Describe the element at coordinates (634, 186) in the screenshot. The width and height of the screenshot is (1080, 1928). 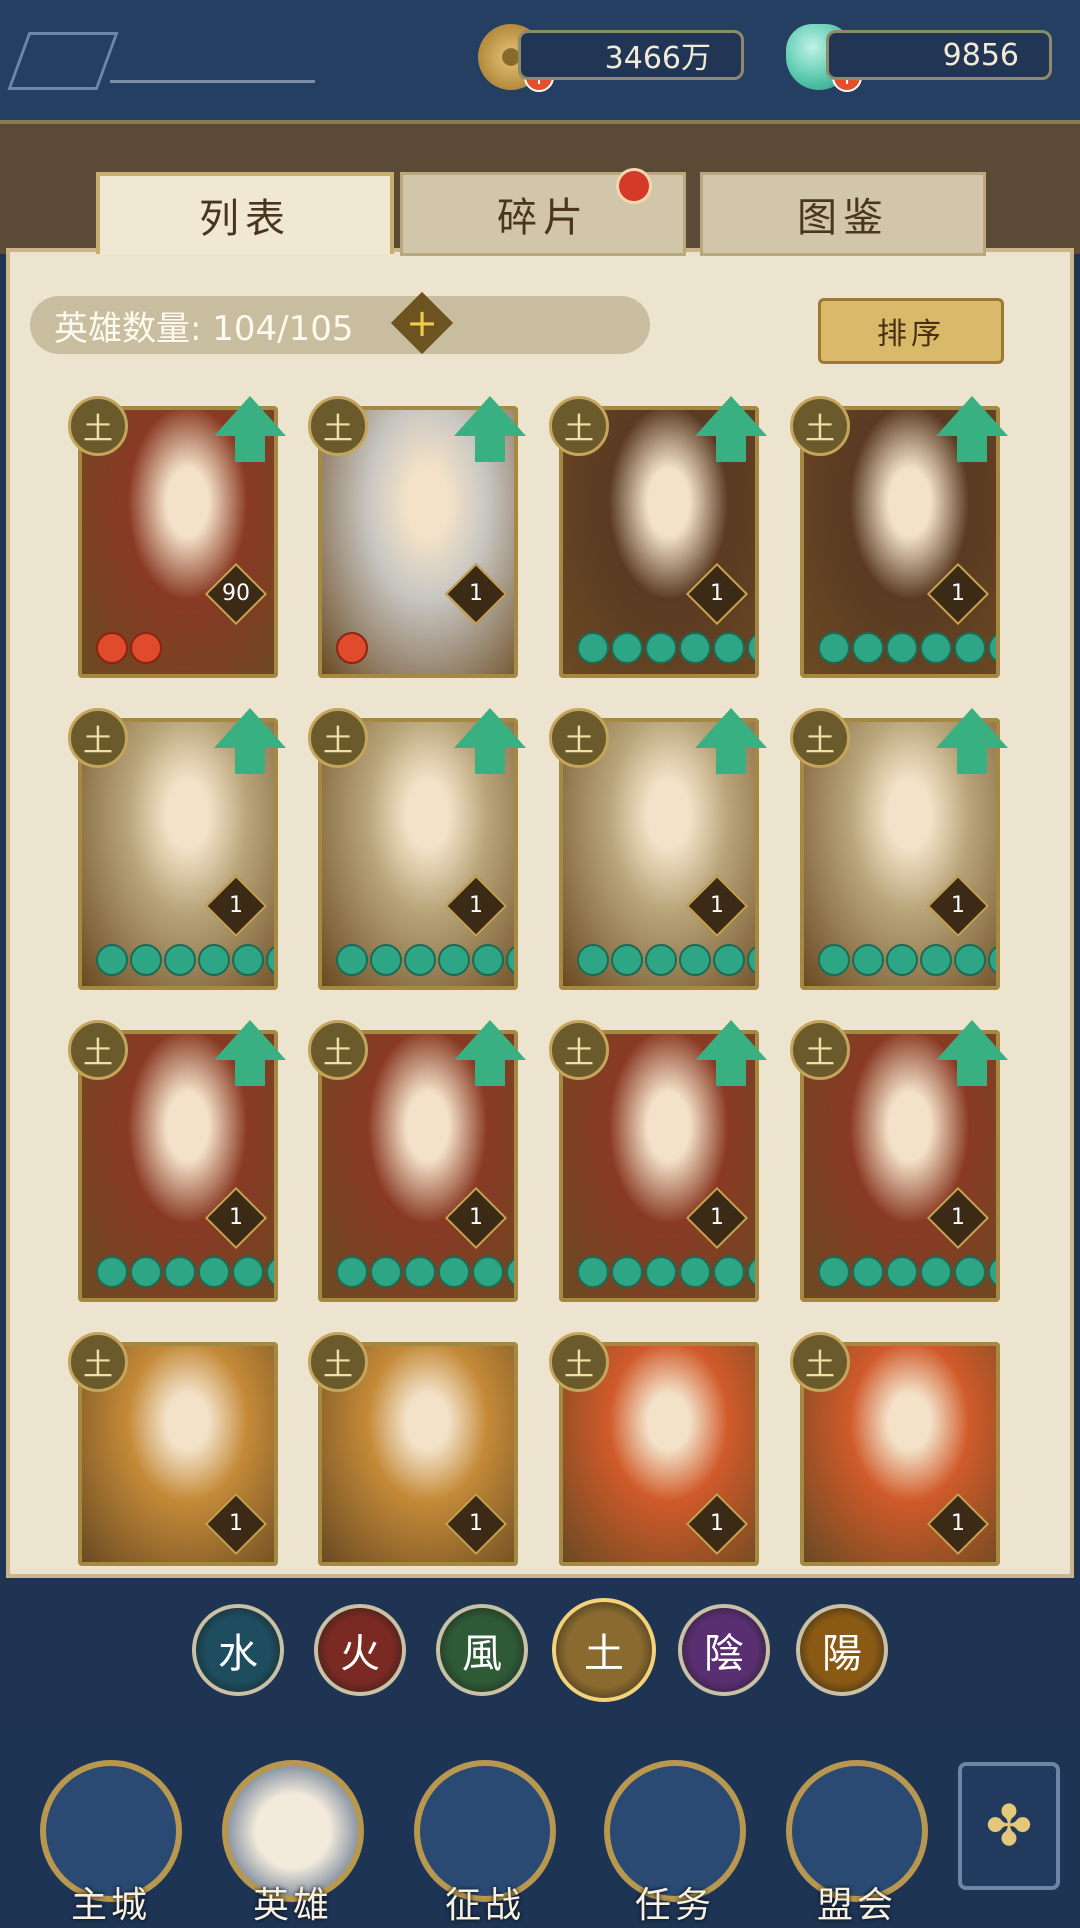
I see `fragments-notification-dot` at that location.